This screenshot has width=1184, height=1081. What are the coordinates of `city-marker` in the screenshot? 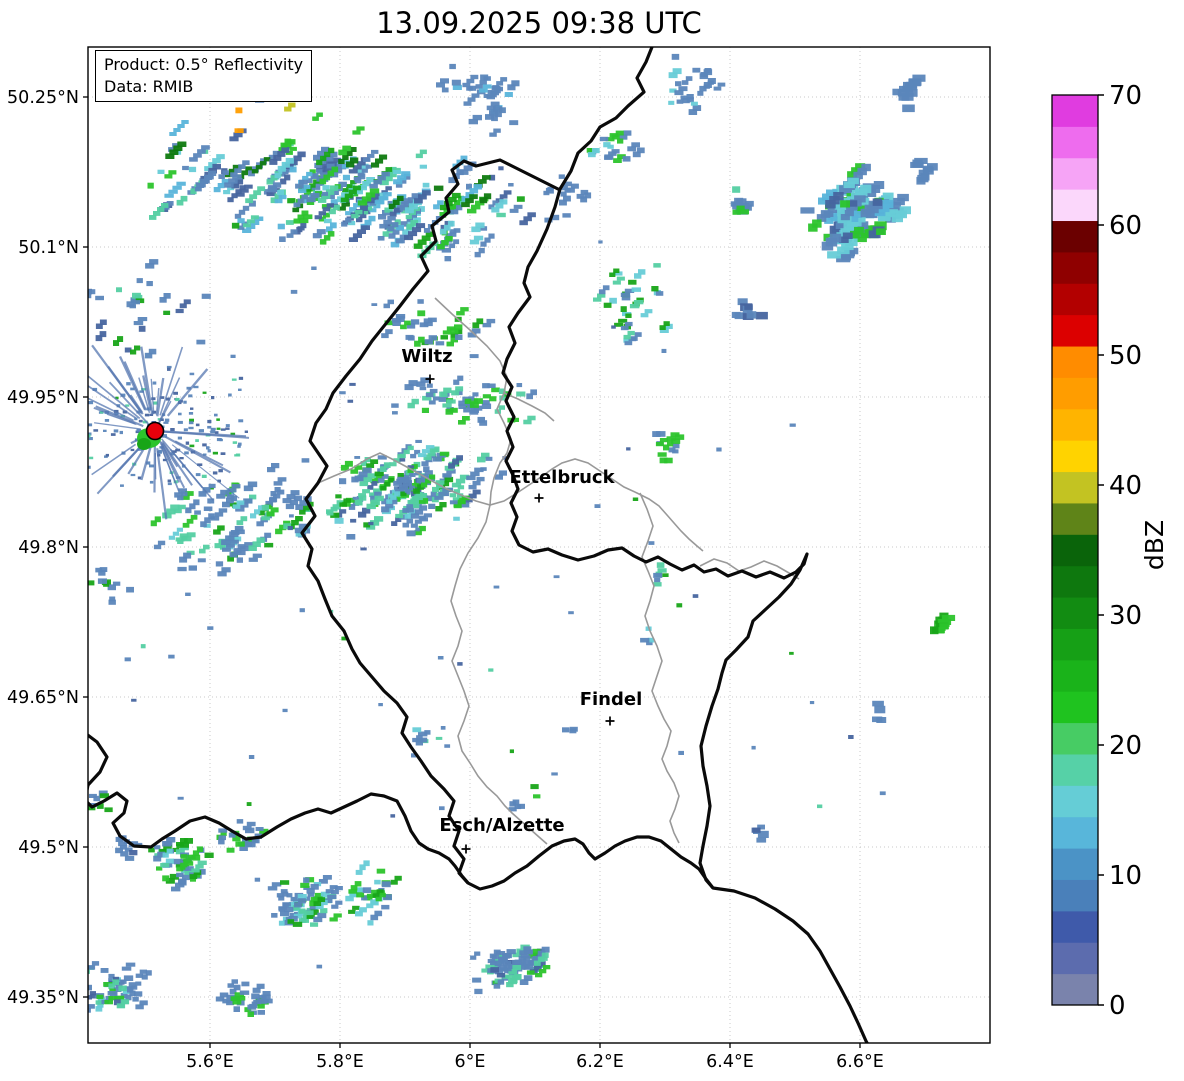 It's located at (539, 498).